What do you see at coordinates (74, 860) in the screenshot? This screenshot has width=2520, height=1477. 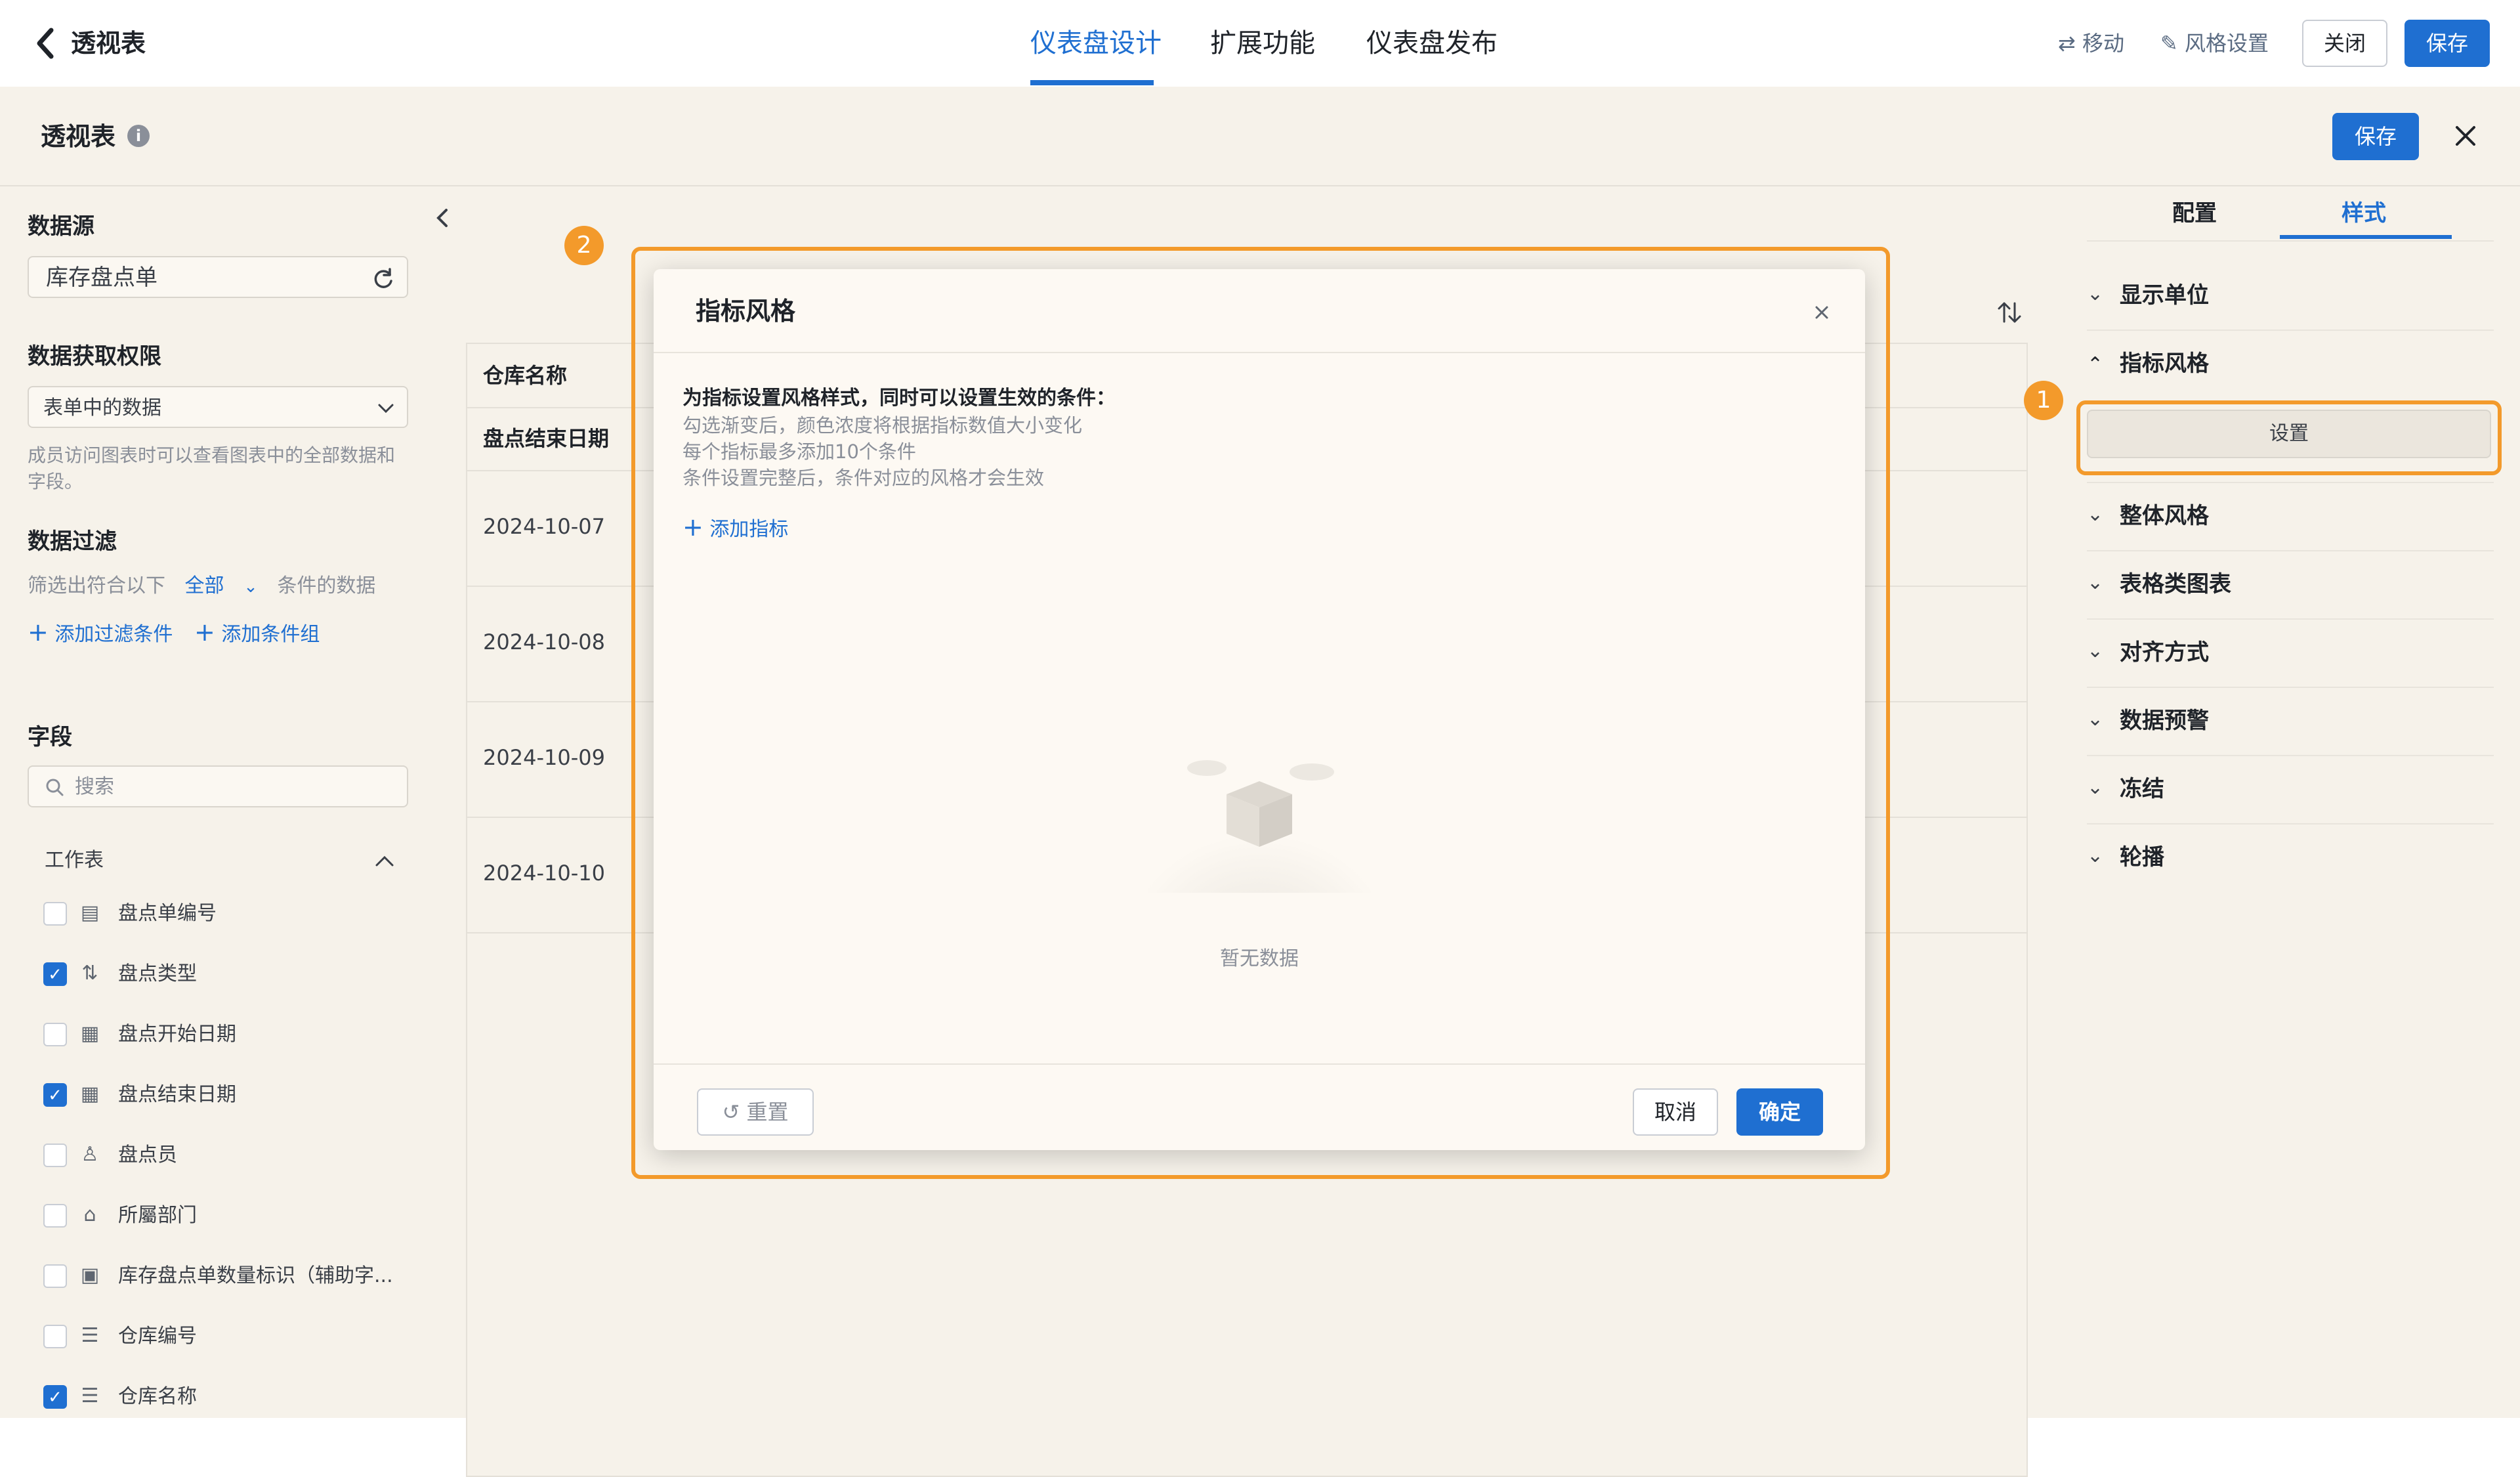 I see `worksheet-group-label: 工作表` at bounding box center [74, 860].